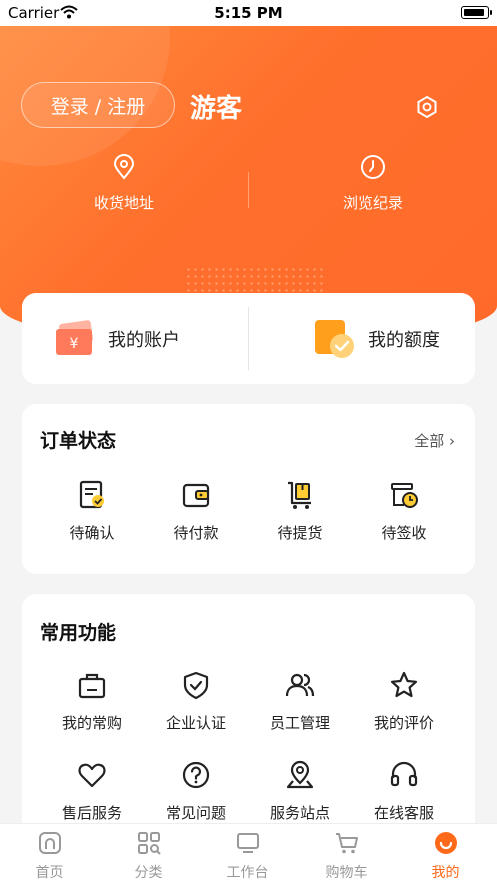 This screenshot has width=497, height=883. I want to click on shipping-address-label: 收货地址, so click(123, 203).